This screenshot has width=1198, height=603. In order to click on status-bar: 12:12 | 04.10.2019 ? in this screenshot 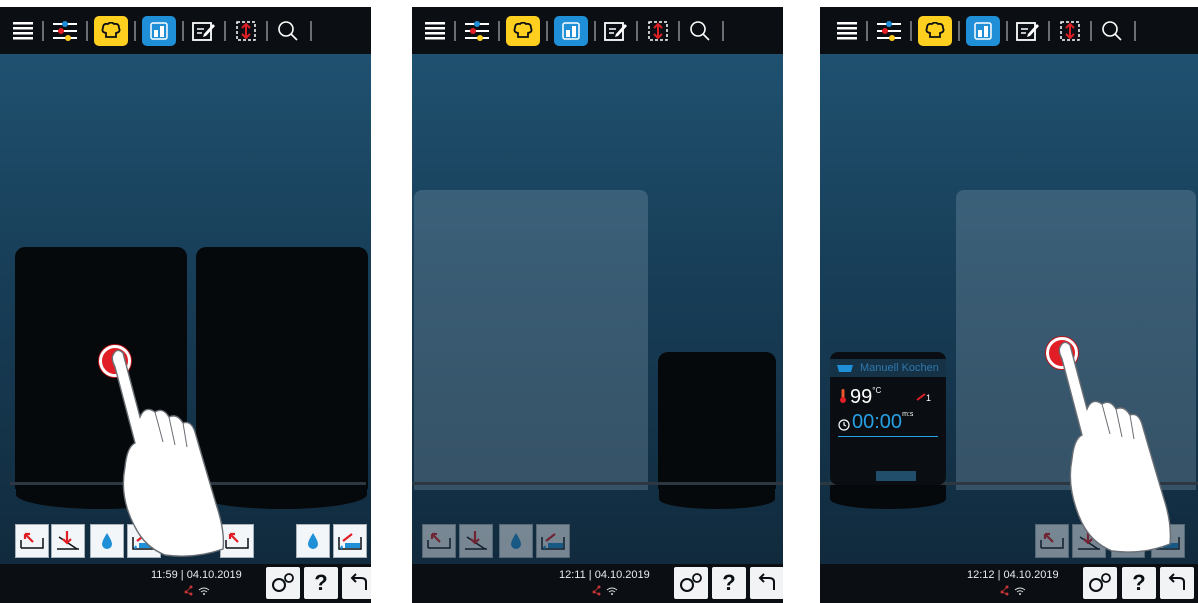, I will do `click(1009, 583)`.